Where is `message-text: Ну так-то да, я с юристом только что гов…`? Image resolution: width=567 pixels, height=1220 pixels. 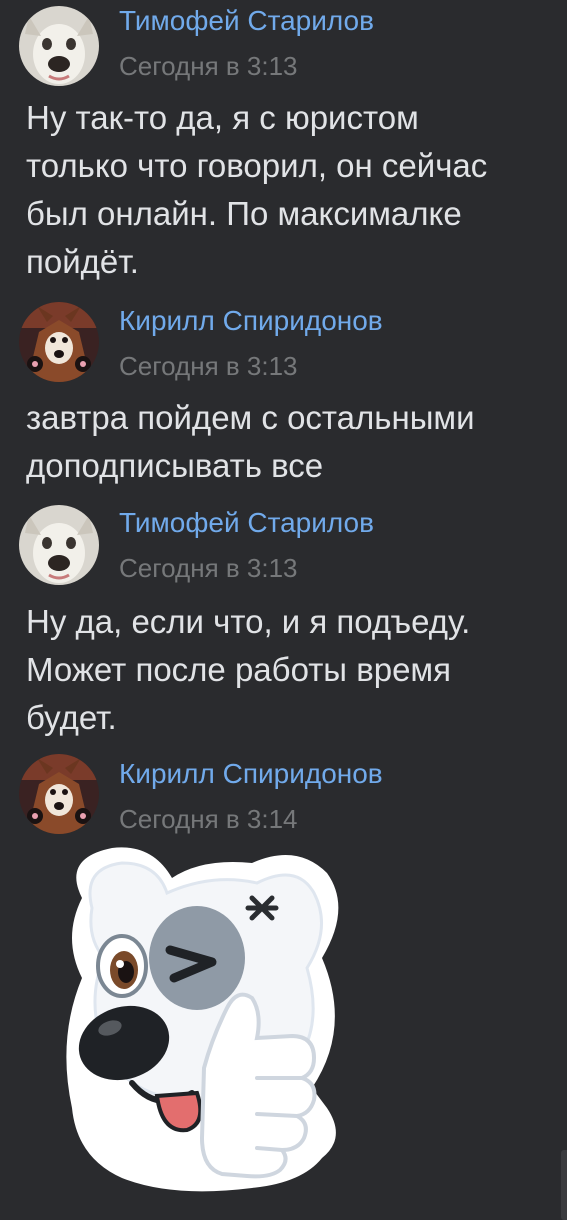 message-text: Ну так-то да, я с юристом только что гов… is located at coordinates (293, 190).